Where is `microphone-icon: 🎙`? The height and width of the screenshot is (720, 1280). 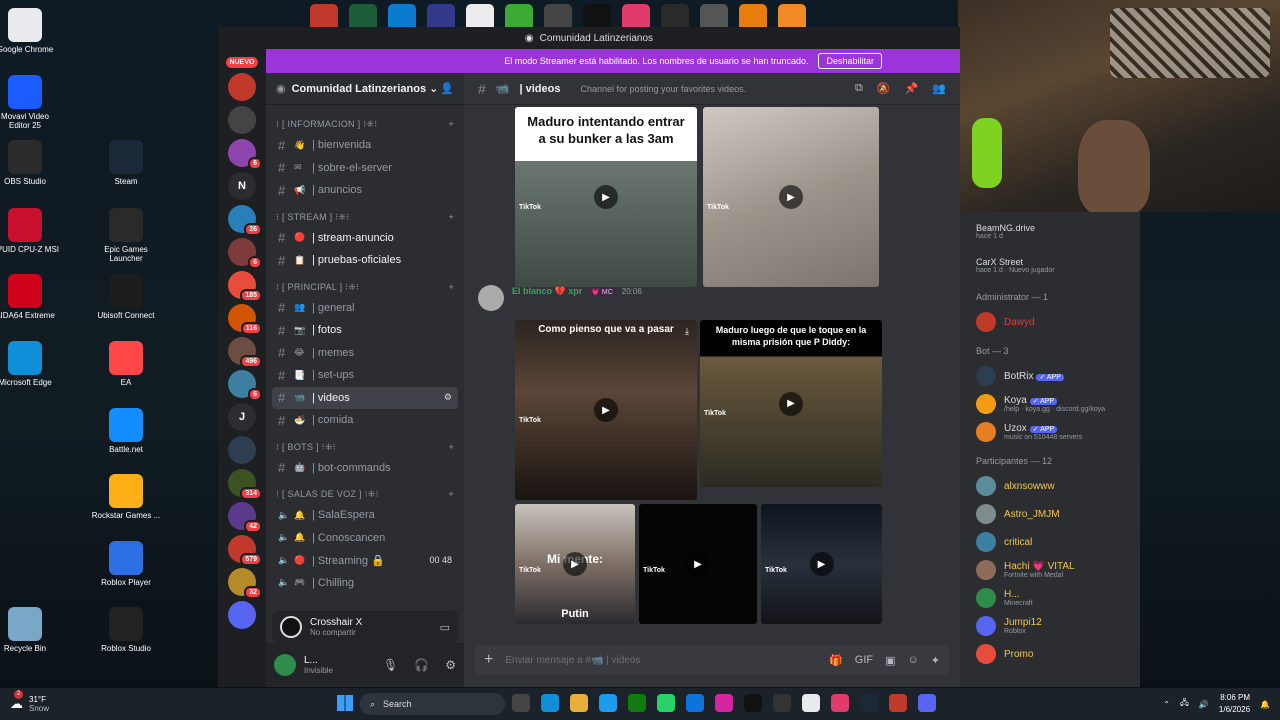
microphone-icon: 🎙 is located at coordinates (390, 665).